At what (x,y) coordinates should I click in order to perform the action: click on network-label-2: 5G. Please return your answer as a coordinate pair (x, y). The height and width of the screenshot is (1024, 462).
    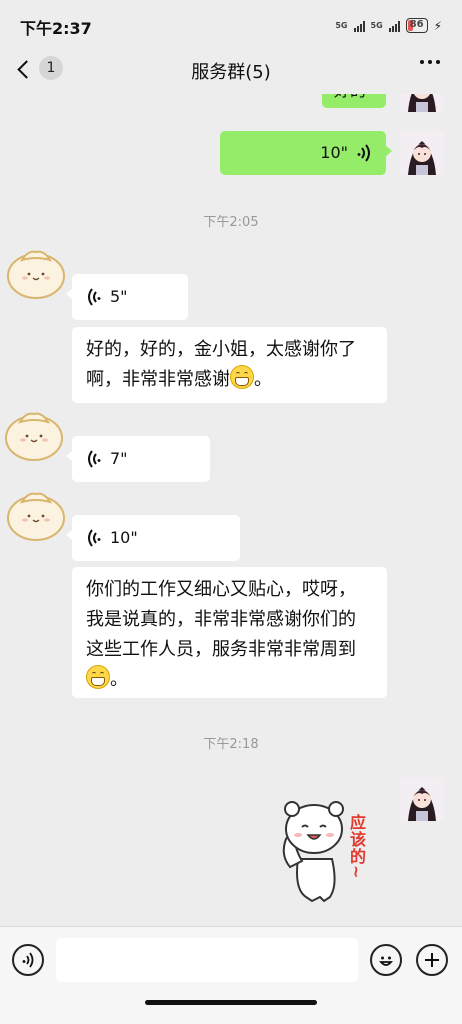
    Looking at the image, I should click on (376, 25).